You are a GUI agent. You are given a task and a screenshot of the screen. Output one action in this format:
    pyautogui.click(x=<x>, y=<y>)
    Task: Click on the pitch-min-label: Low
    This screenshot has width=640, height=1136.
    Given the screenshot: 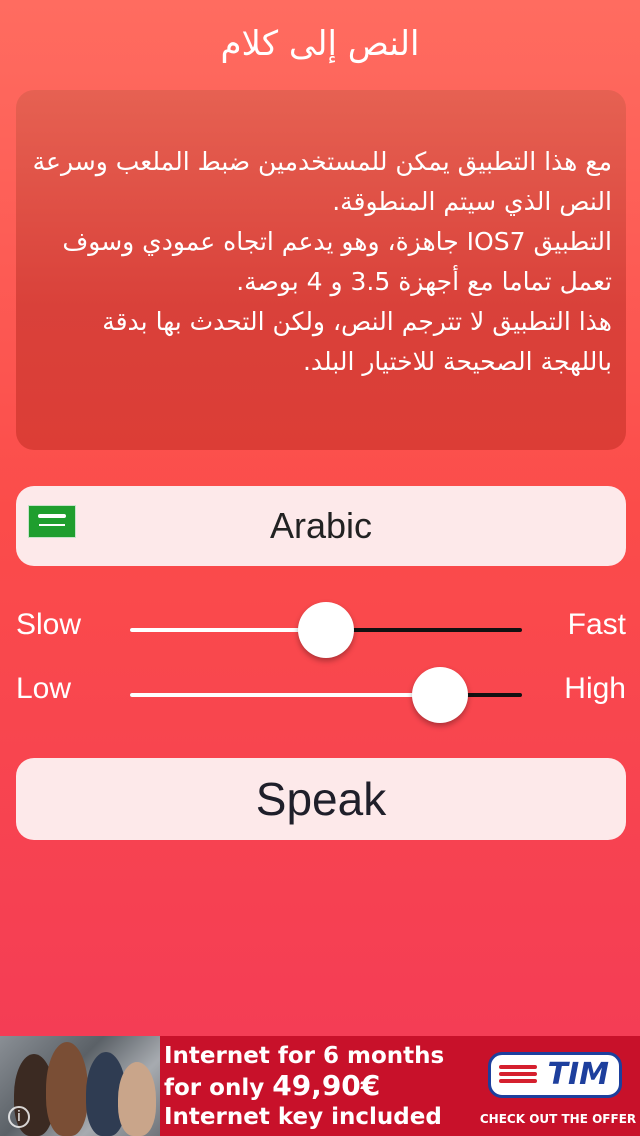 What is the action you would take?
    pyautogui.click(x=44, y=688)
    